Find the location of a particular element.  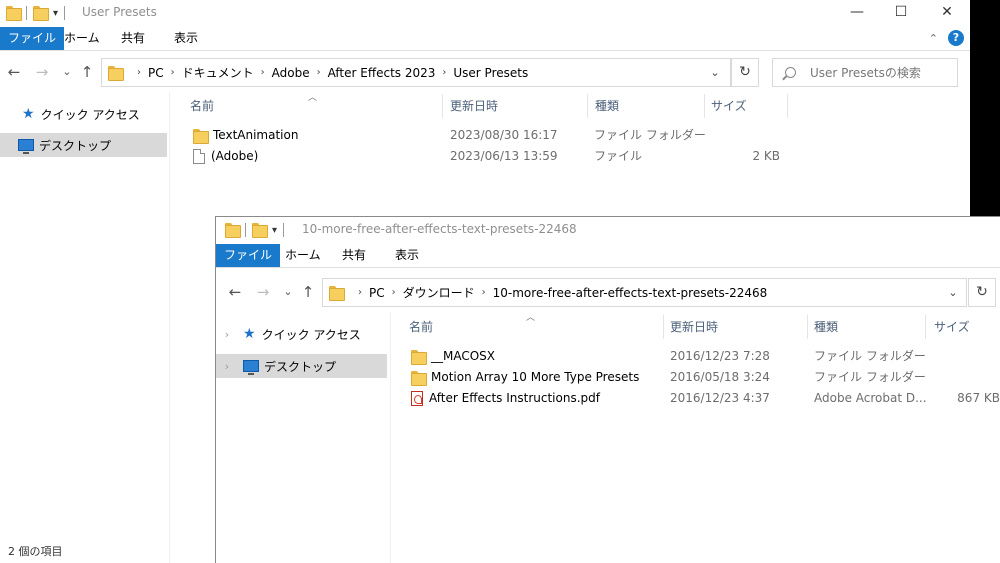

breadcrumb-user-presets: User Presets is located at coordinates (490, 73).